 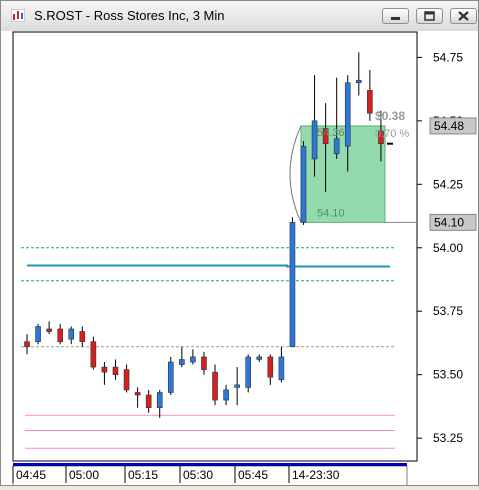 What do you see at coordinates (448, 375) in the screenshot?
I see `y-tick-label: 53.50` at bounding box center [448, 375].